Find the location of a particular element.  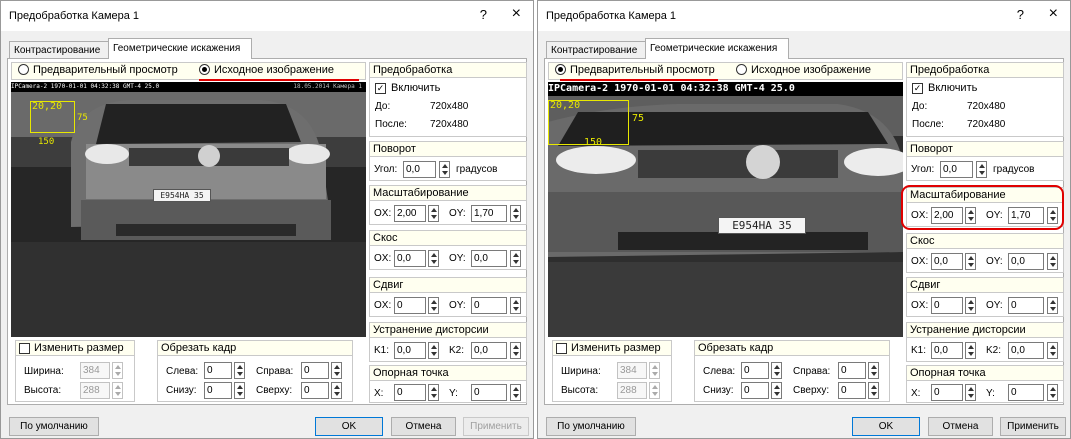

before-label: До: is located at coordinates (920, 106).